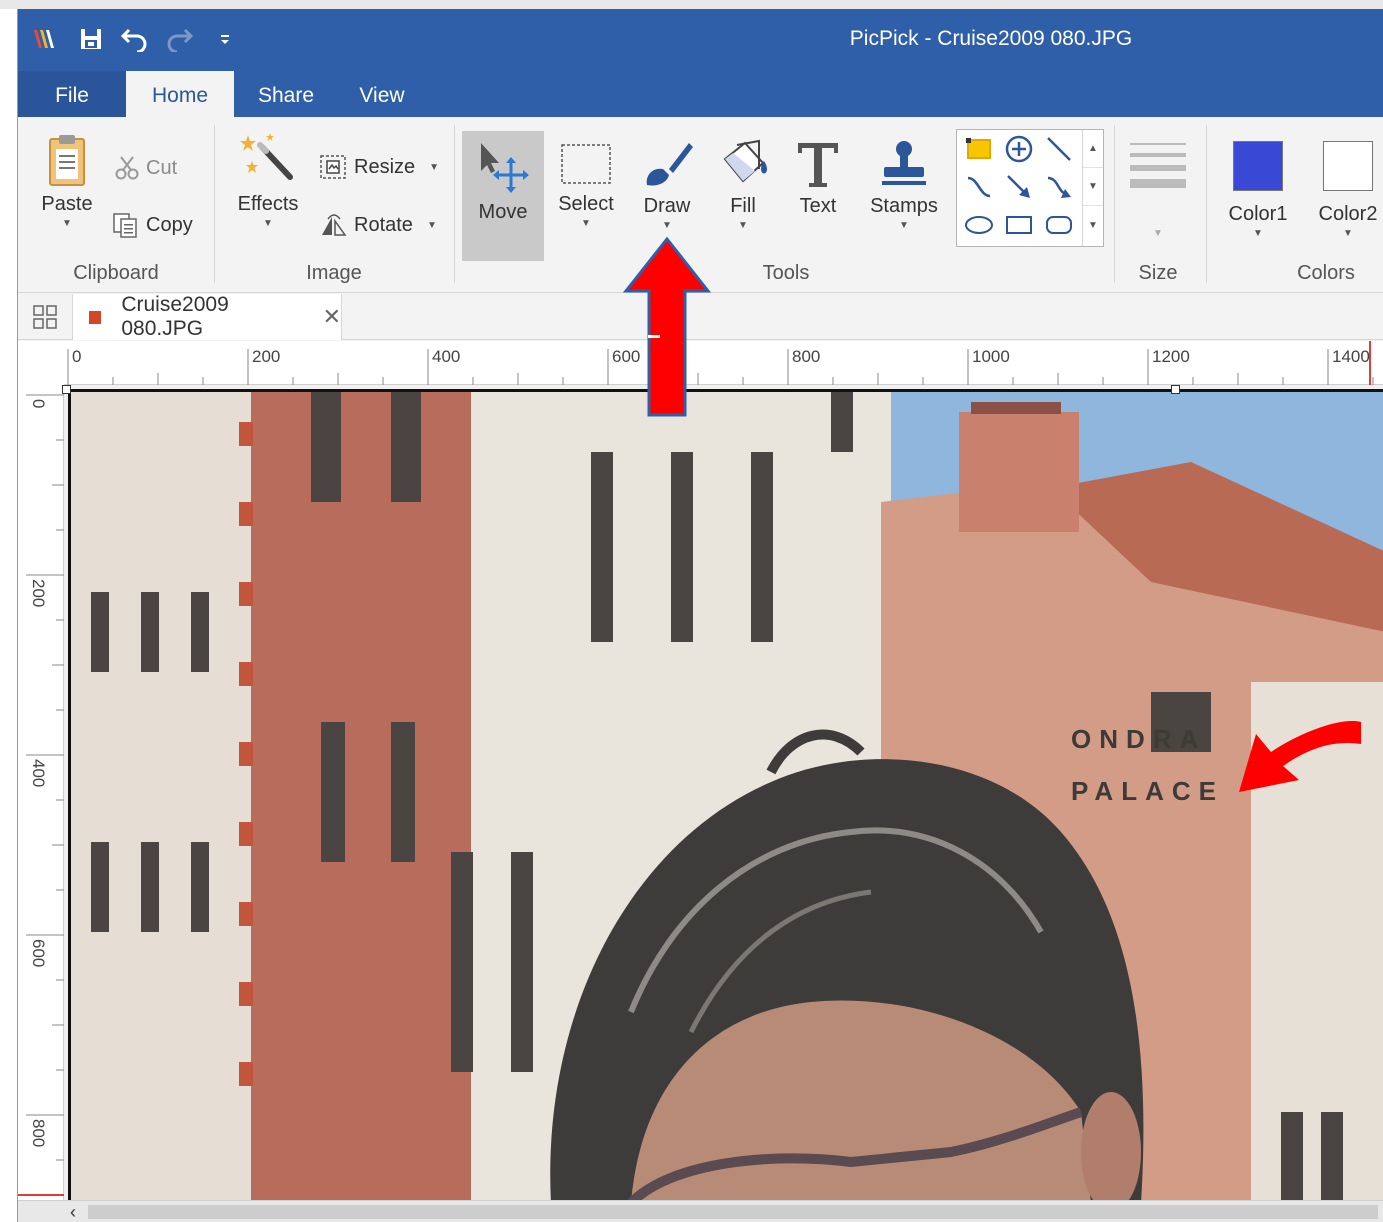 This screenshot has width=1383, height=1222. I want to click on scroll-down-icon: ▼, so click(1093, 187).